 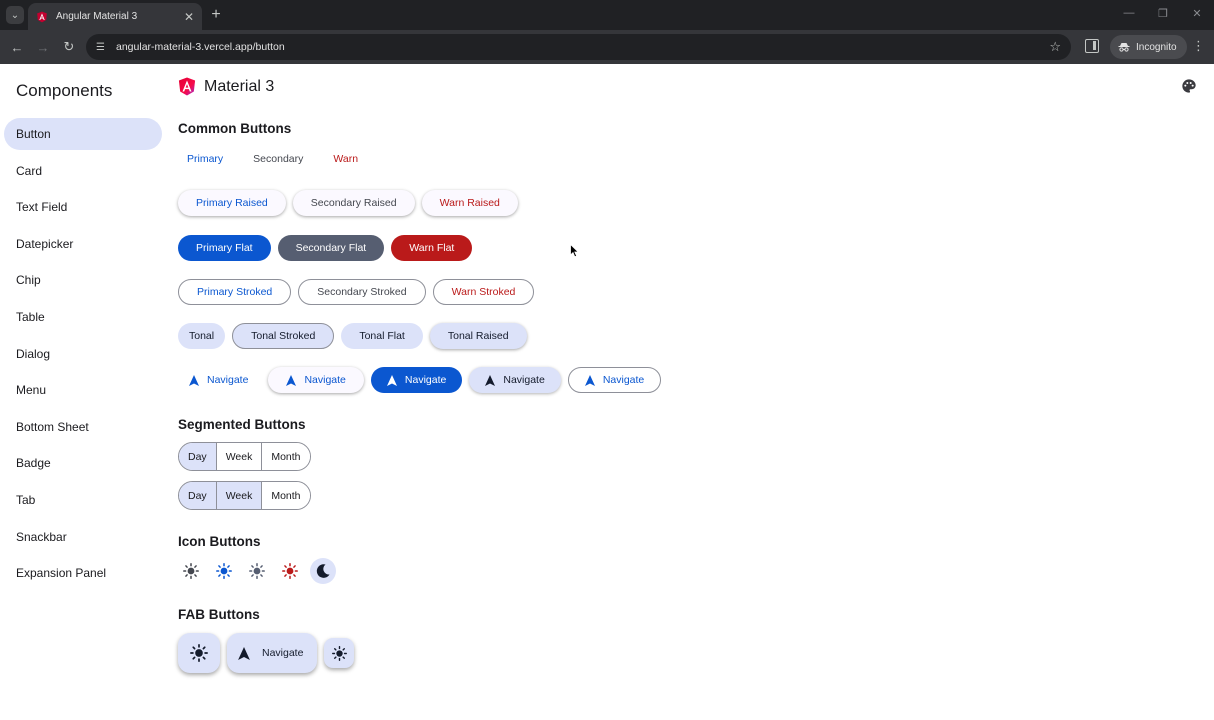 I want to click on incognito-icon, so click(x=1124, y=47).